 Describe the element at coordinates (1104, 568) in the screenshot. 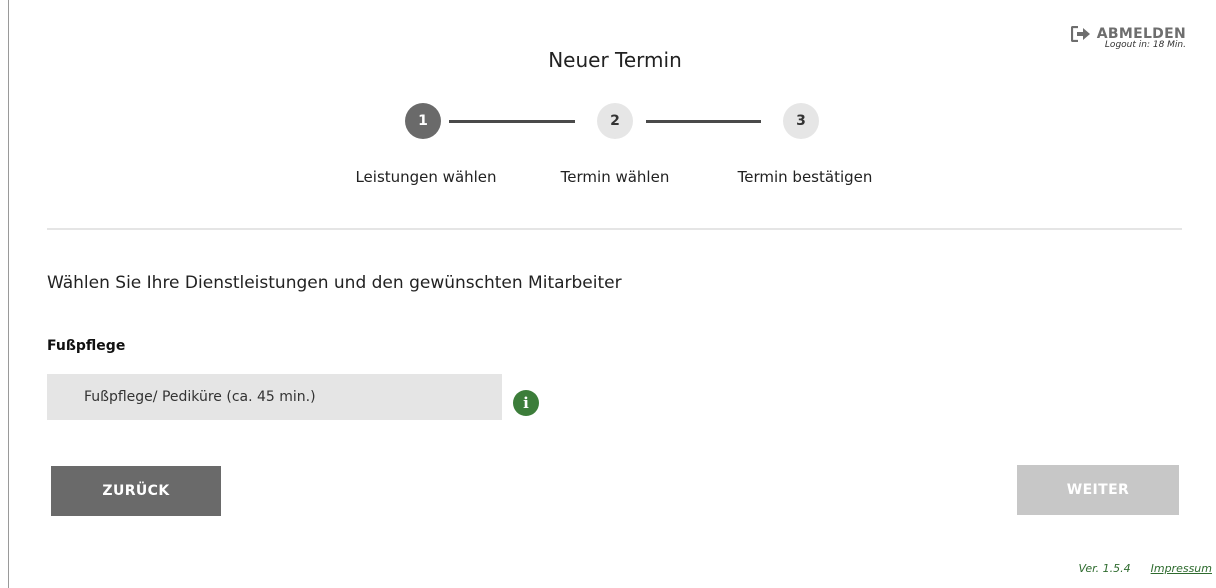

I see `version-label: Ver. 1.5.4` at that location.